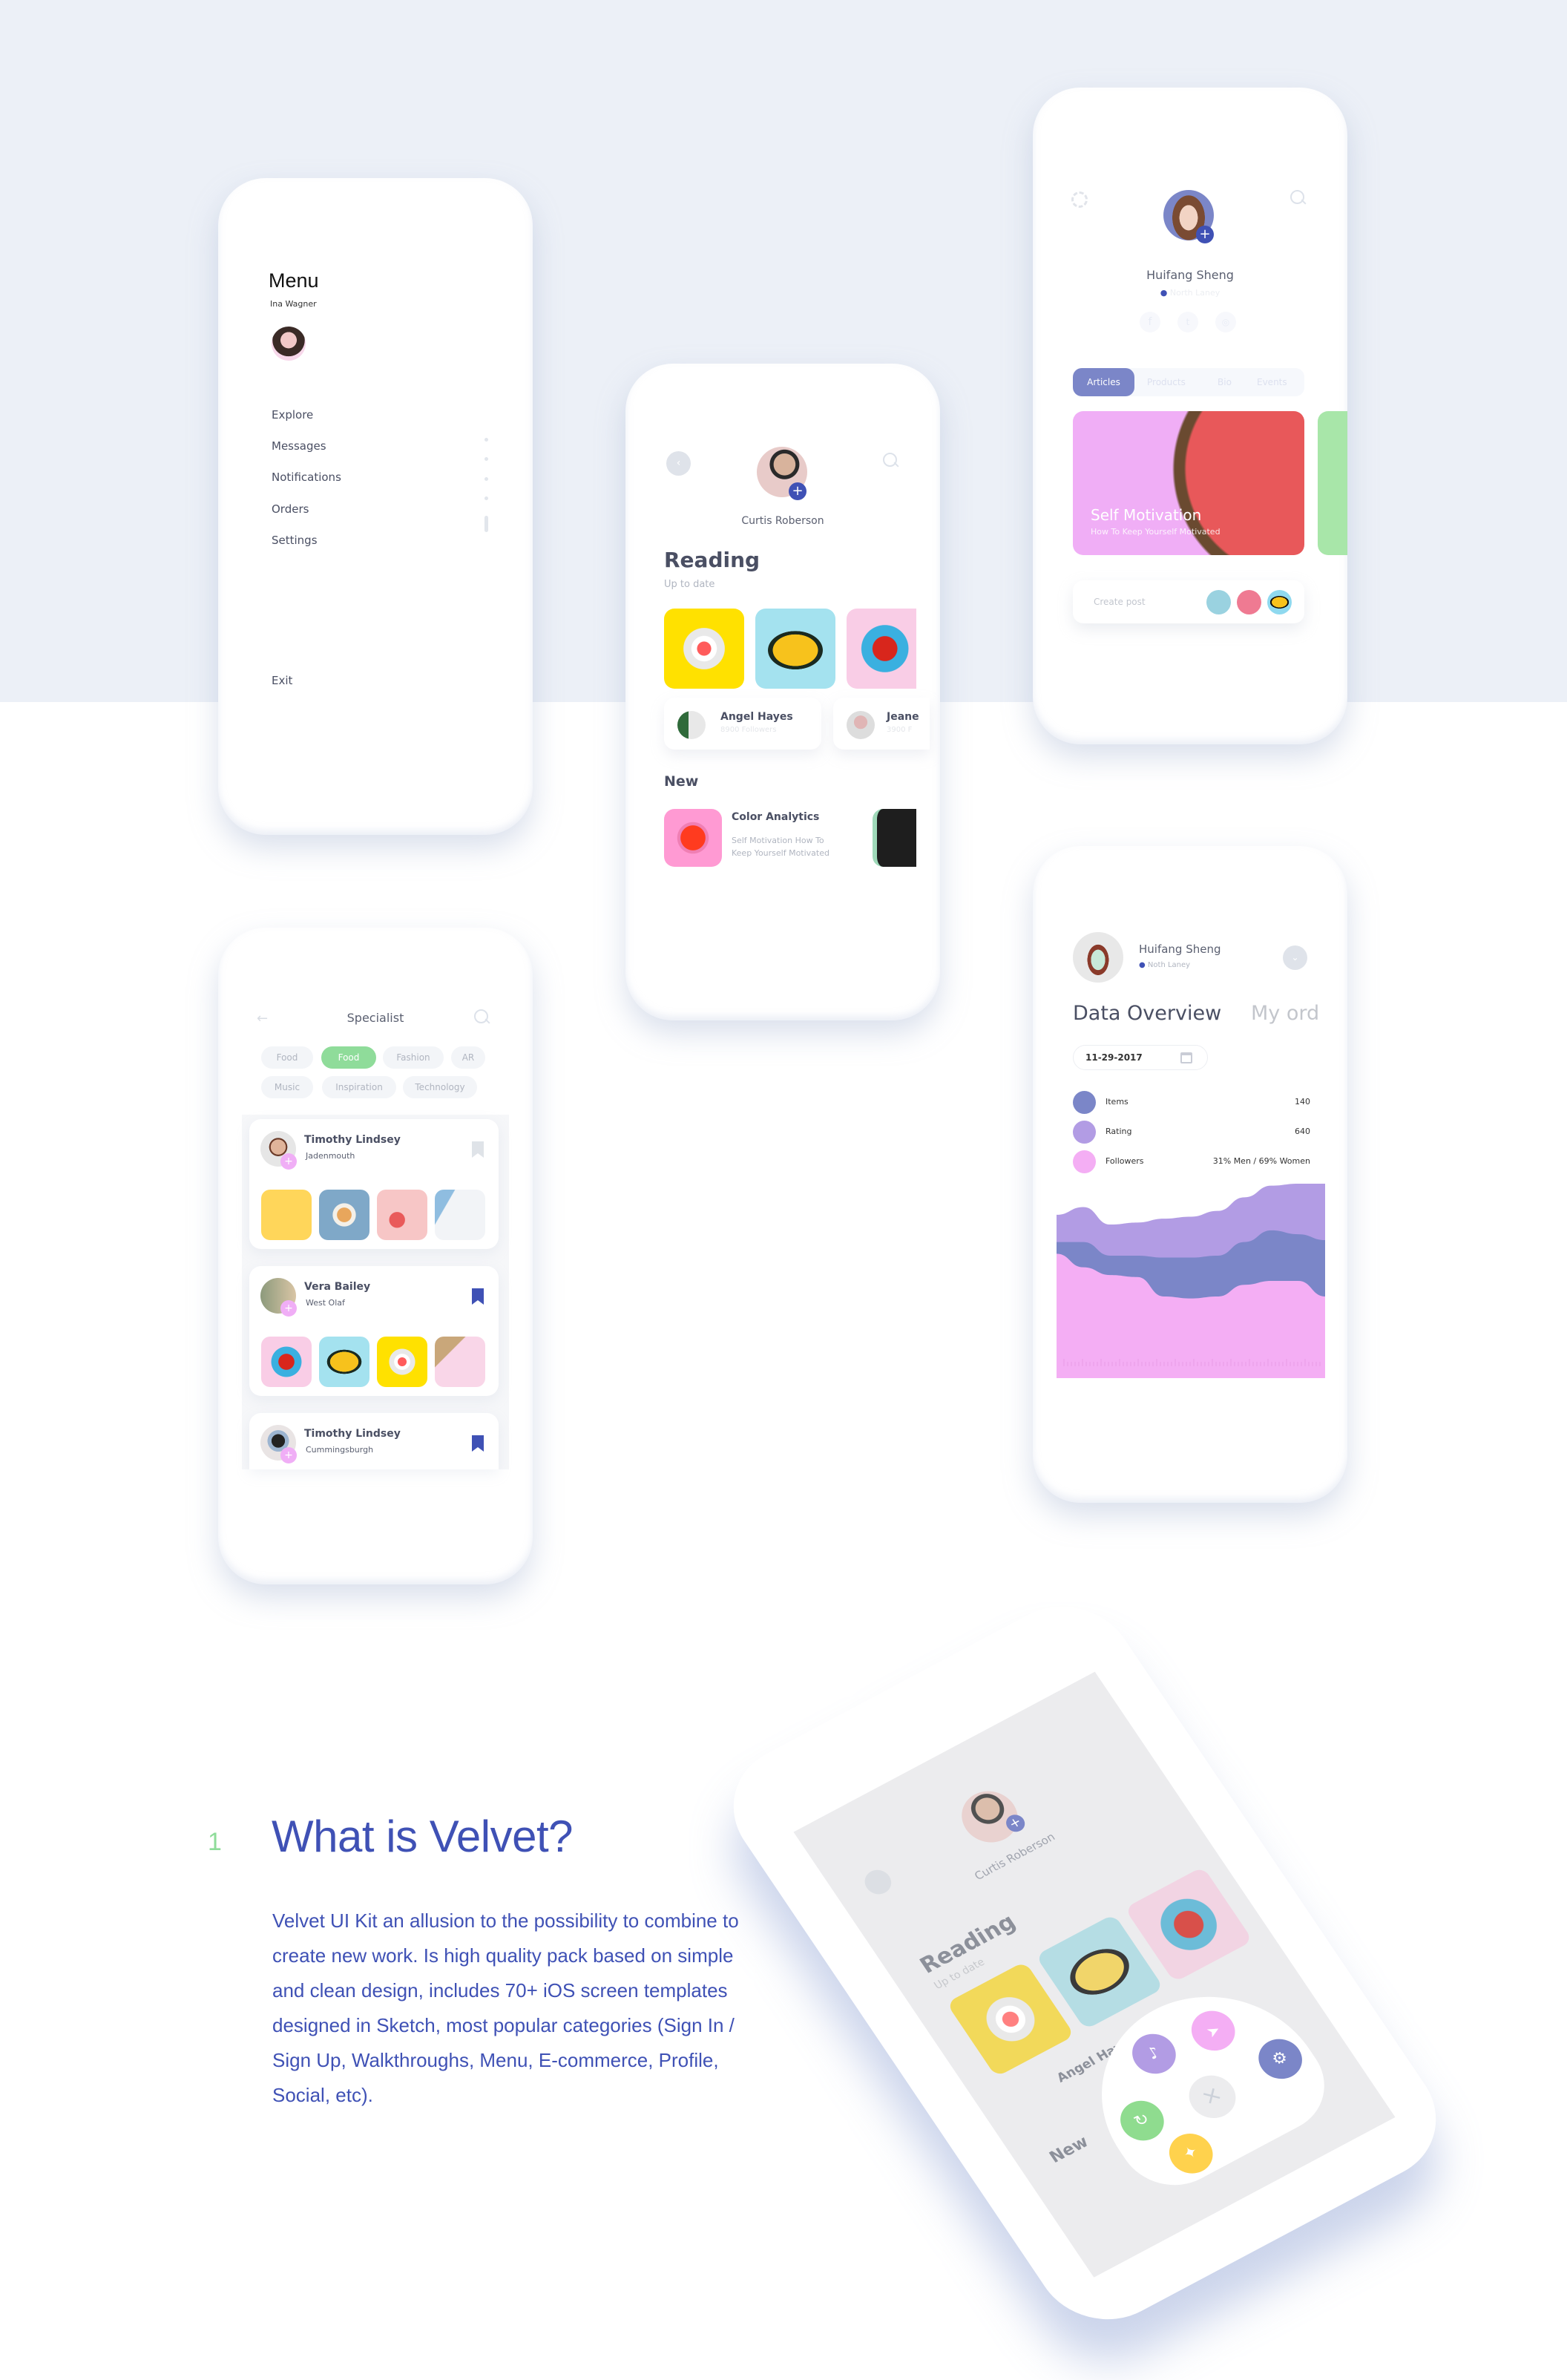  I want to click on chip-food-active: Food, so click(348, 1057).